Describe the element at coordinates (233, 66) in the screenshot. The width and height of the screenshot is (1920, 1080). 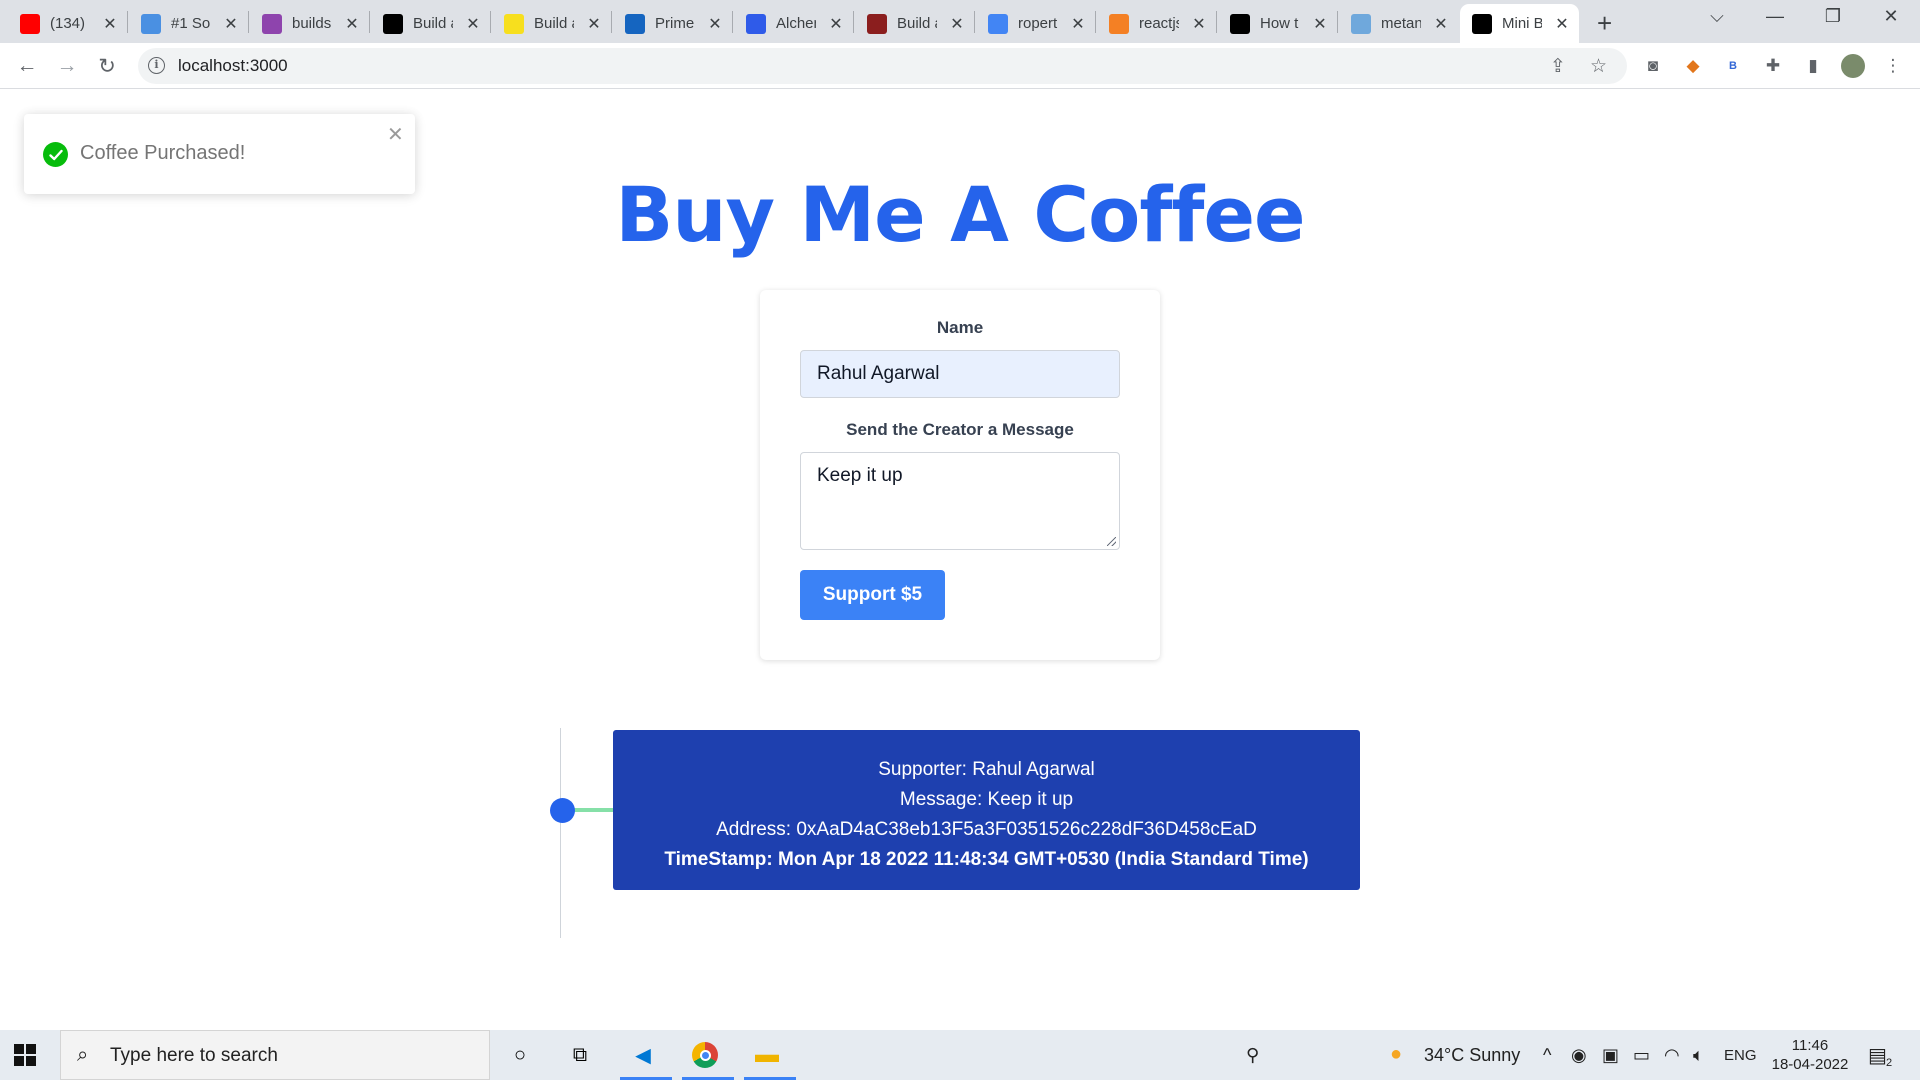
I see `url-text: localhost:3000` at that location.